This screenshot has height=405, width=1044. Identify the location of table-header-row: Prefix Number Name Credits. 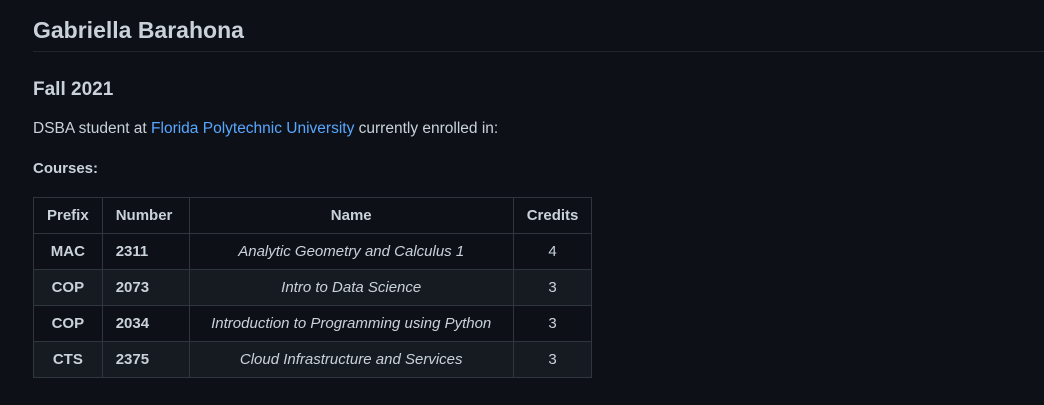
(313, 215).